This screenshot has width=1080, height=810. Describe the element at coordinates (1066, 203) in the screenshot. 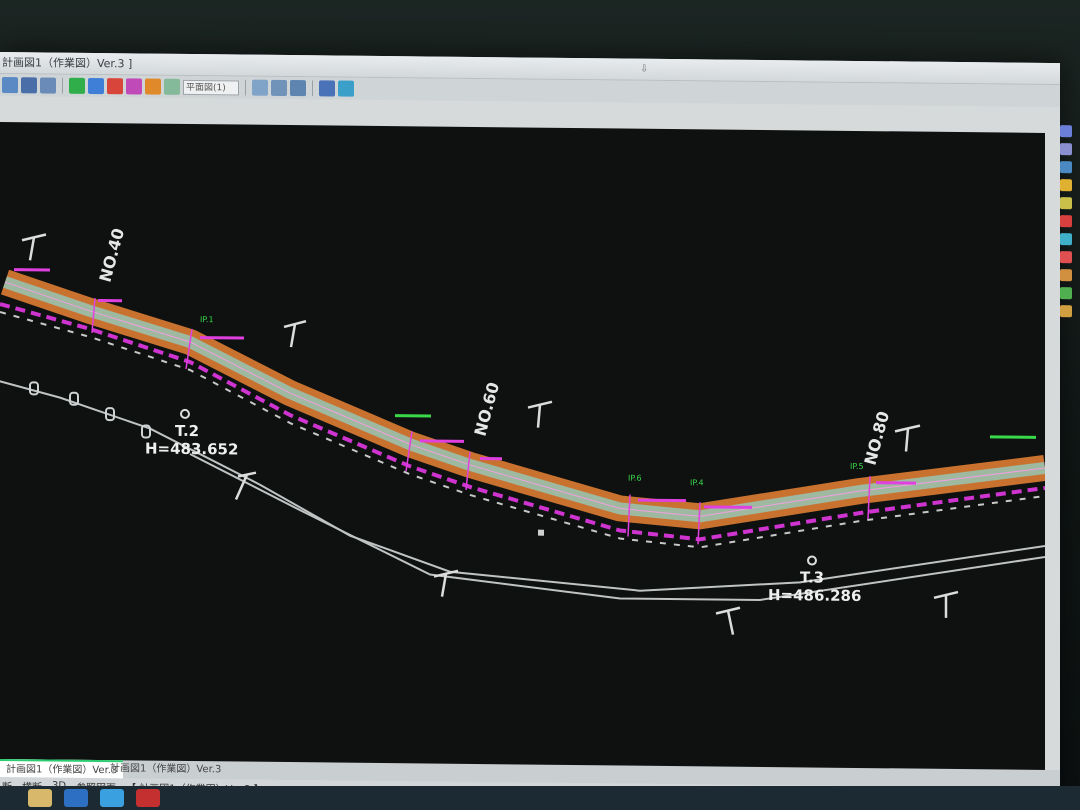

I see `text-tool-icon` at that location.